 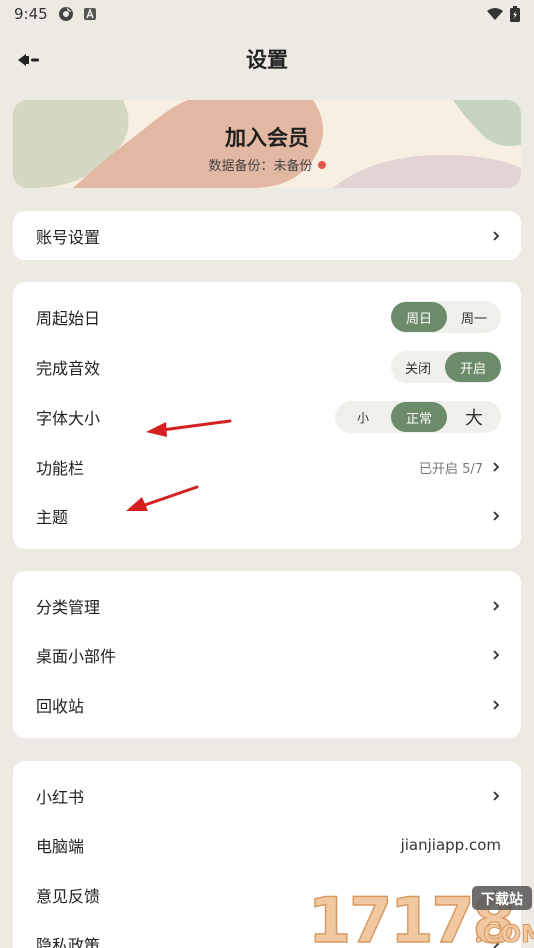 I want to click on widget-label: 桌面小部件, so click(x=76, y=656).